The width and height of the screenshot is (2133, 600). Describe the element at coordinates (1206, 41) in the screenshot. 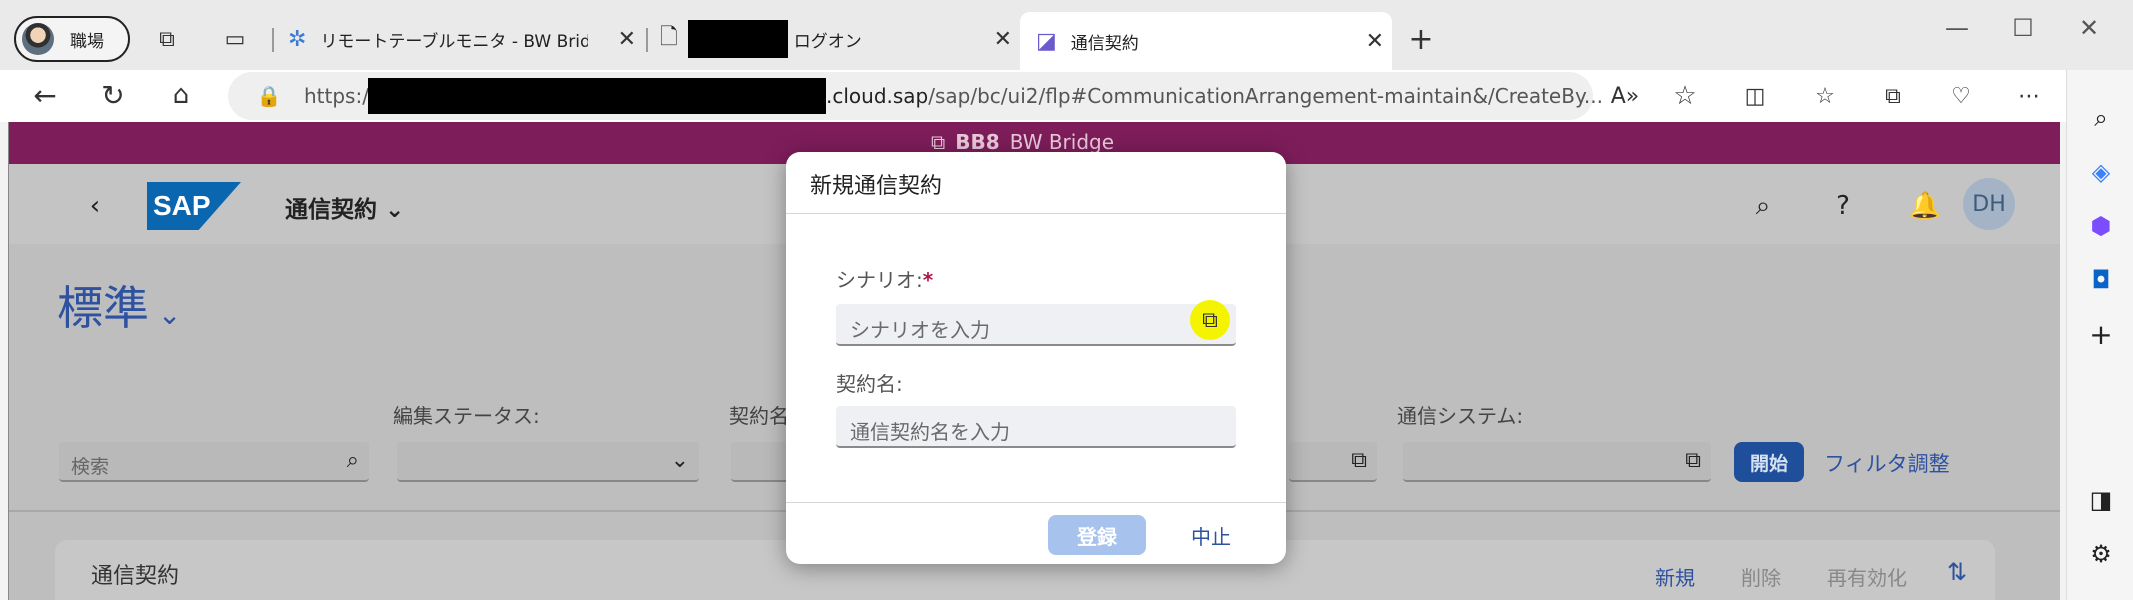

I see `tab-communication-arrangement: ◪ 通信契約 ✕` at that location.